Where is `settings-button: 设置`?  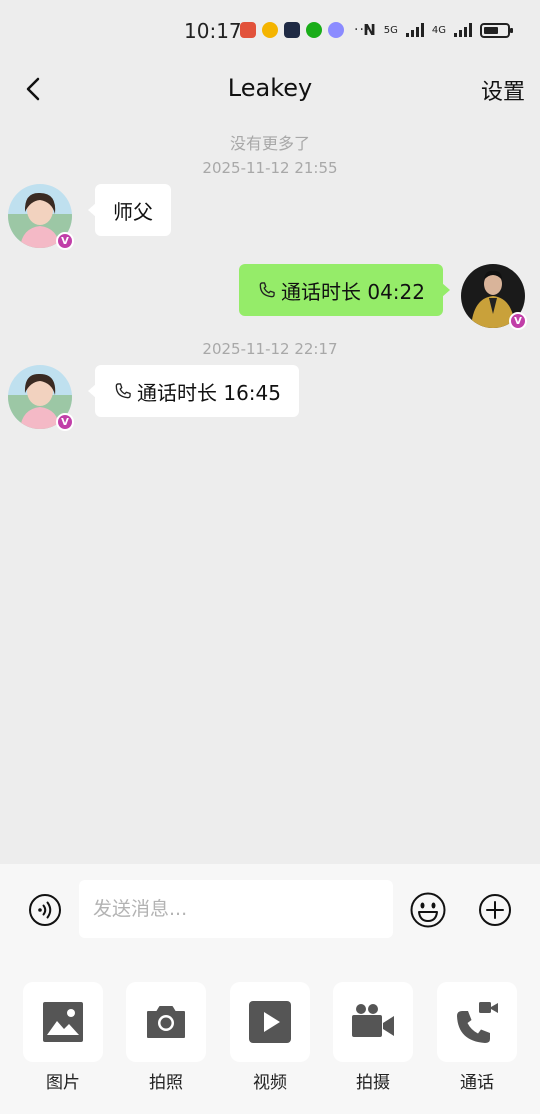 settings-button: 设置 is located at coordinates (503, 90).